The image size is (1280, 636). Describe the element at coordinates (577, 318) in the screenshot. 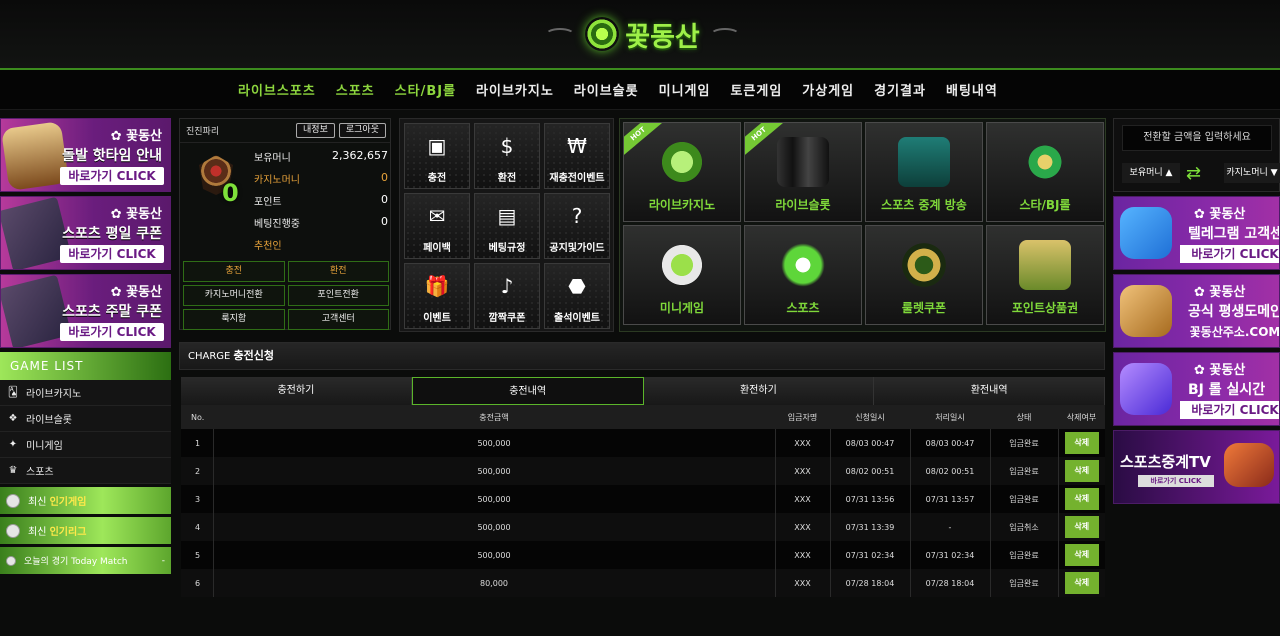

I see `menu-tile-label: 출석이벤트` at that location.